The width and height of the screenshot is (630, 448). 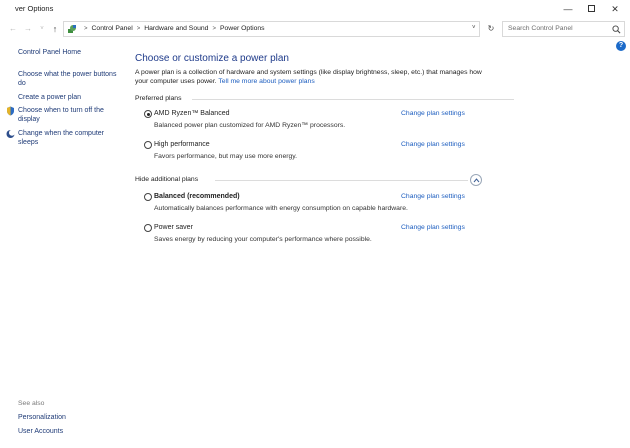 I want to click on sidebar-item-computer-sleeps: Change when the computer sleeps, so click(x=68, y=138).